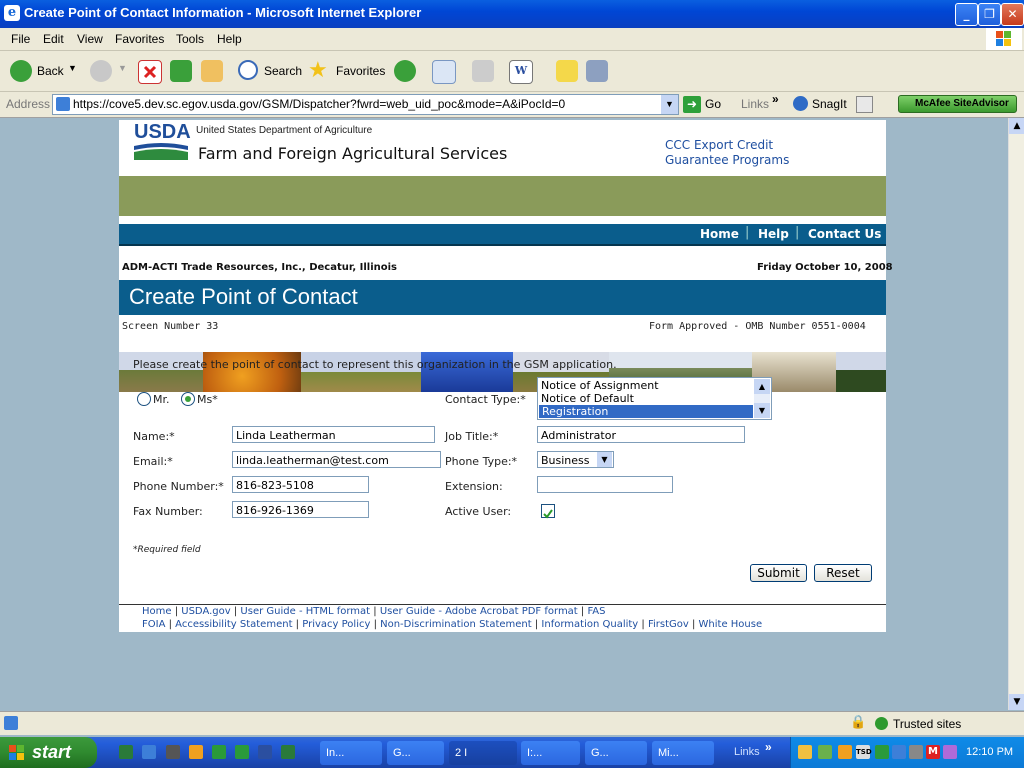  What do you see at coordinates (50, 71) in the screenshot?
I see `back-button: Back` at bounding box center [50, 71].